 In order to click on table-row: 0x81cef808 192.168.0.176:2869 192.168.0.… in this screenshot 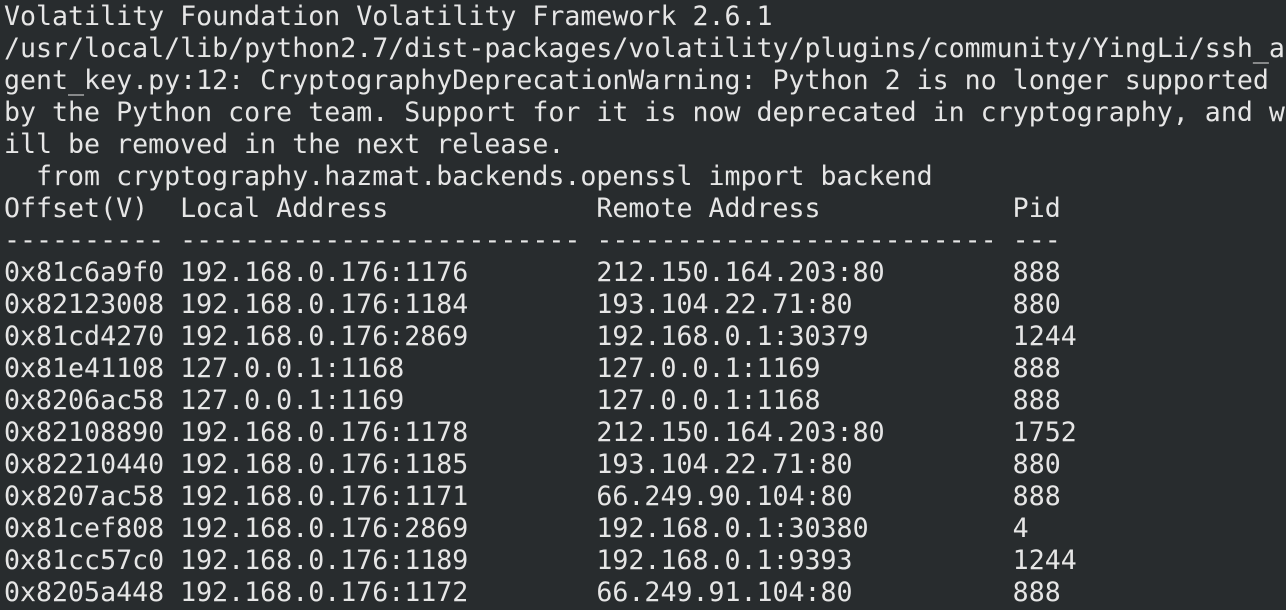, I will do `click(516, 528)`.